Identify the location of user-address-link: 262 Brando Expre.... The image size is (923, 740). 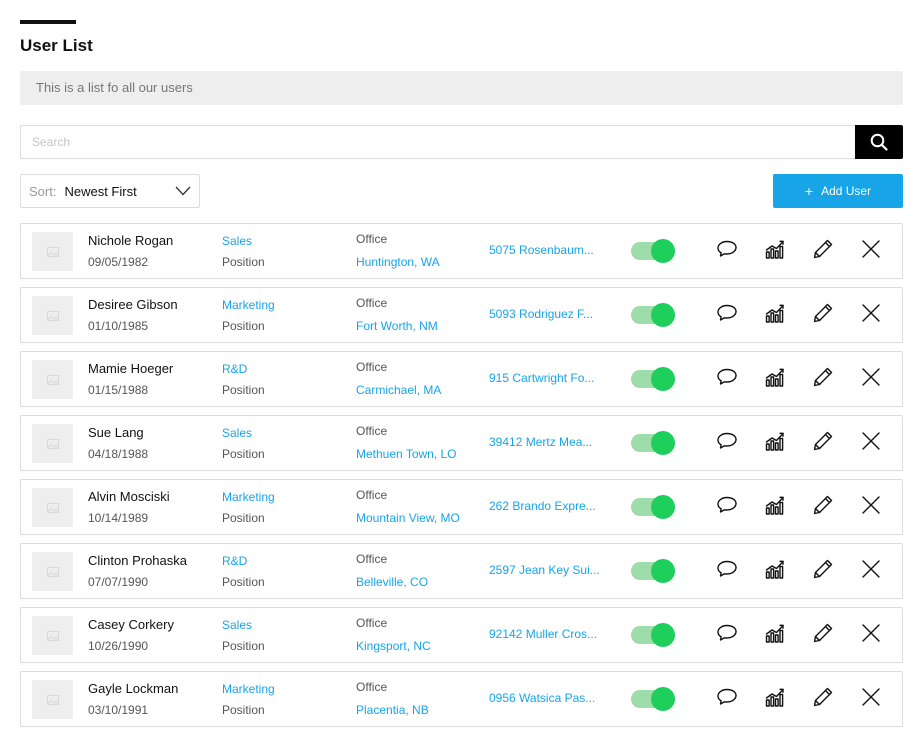
(545, 506).